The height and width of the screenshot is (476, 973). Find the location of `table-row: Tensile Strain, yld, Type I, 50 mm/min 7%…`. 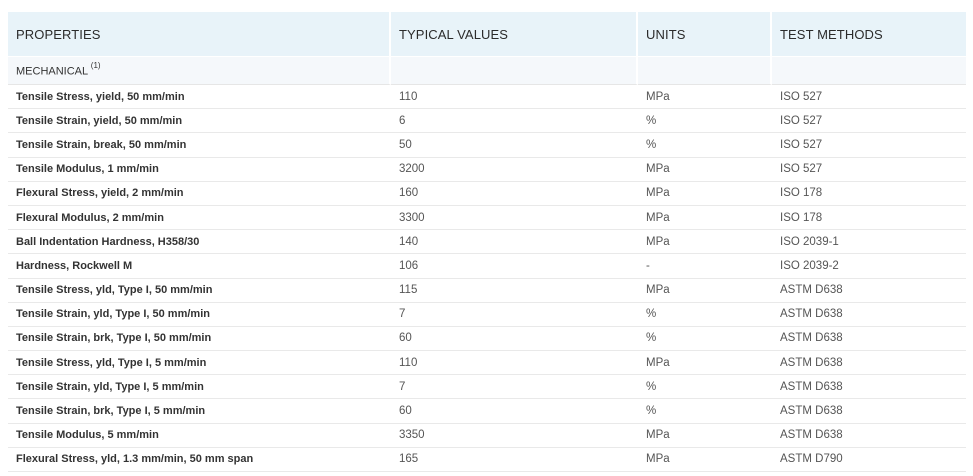

table-row: Tensile Strain, yld, Type I, 50 mm/min 7%… is located at coordinates (487, 315).